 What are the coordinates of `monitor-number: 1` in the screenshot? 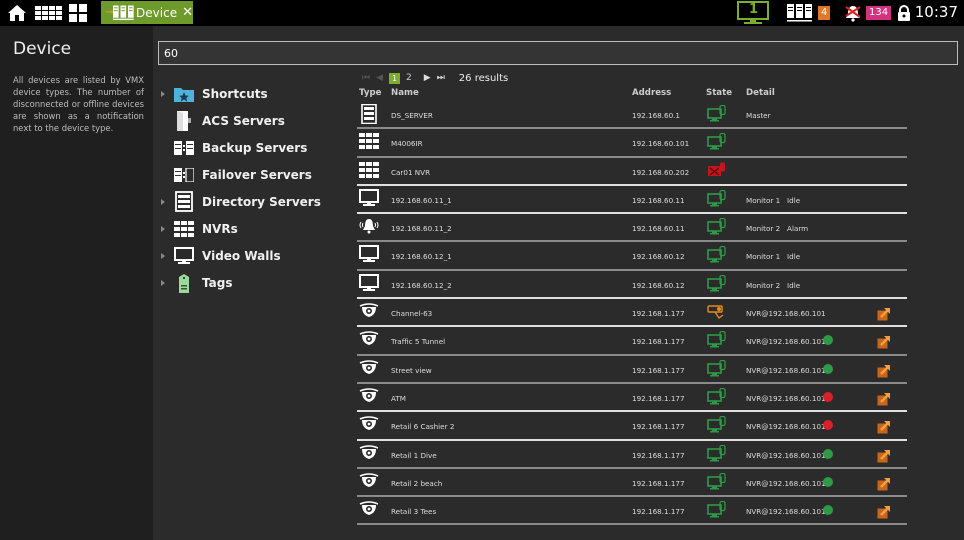 It's located at (754, 9).